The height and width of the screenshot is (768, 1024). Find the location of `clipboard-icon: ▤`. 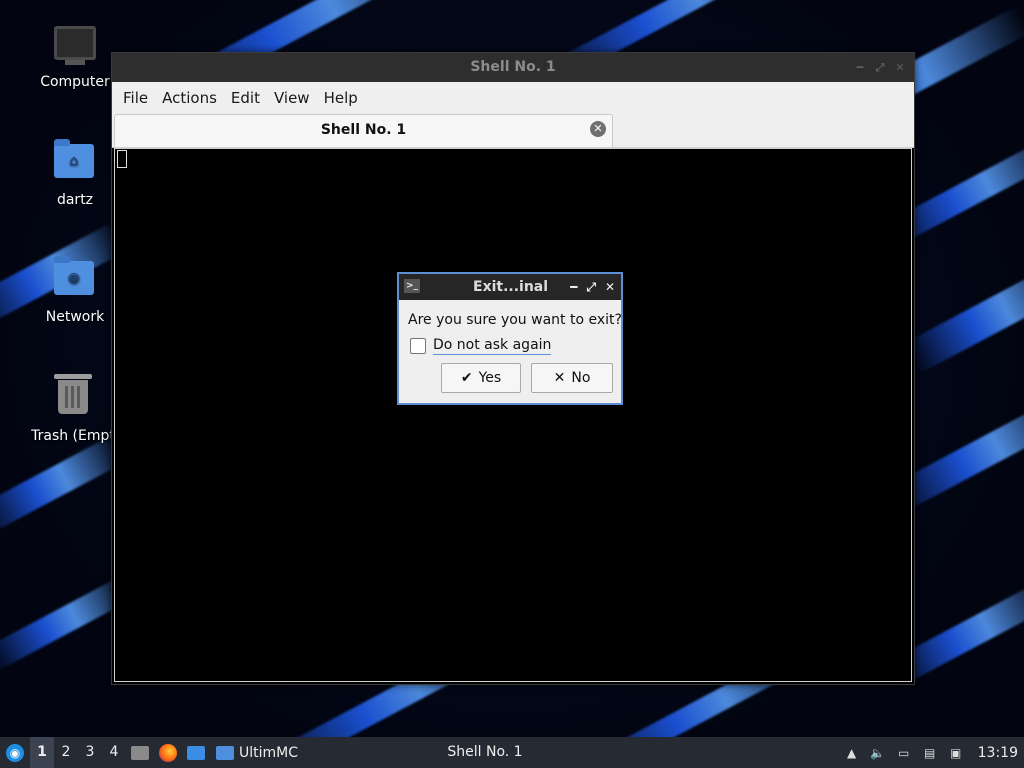

clipboard-icon: ▤ is located at coordinates (930, 753).